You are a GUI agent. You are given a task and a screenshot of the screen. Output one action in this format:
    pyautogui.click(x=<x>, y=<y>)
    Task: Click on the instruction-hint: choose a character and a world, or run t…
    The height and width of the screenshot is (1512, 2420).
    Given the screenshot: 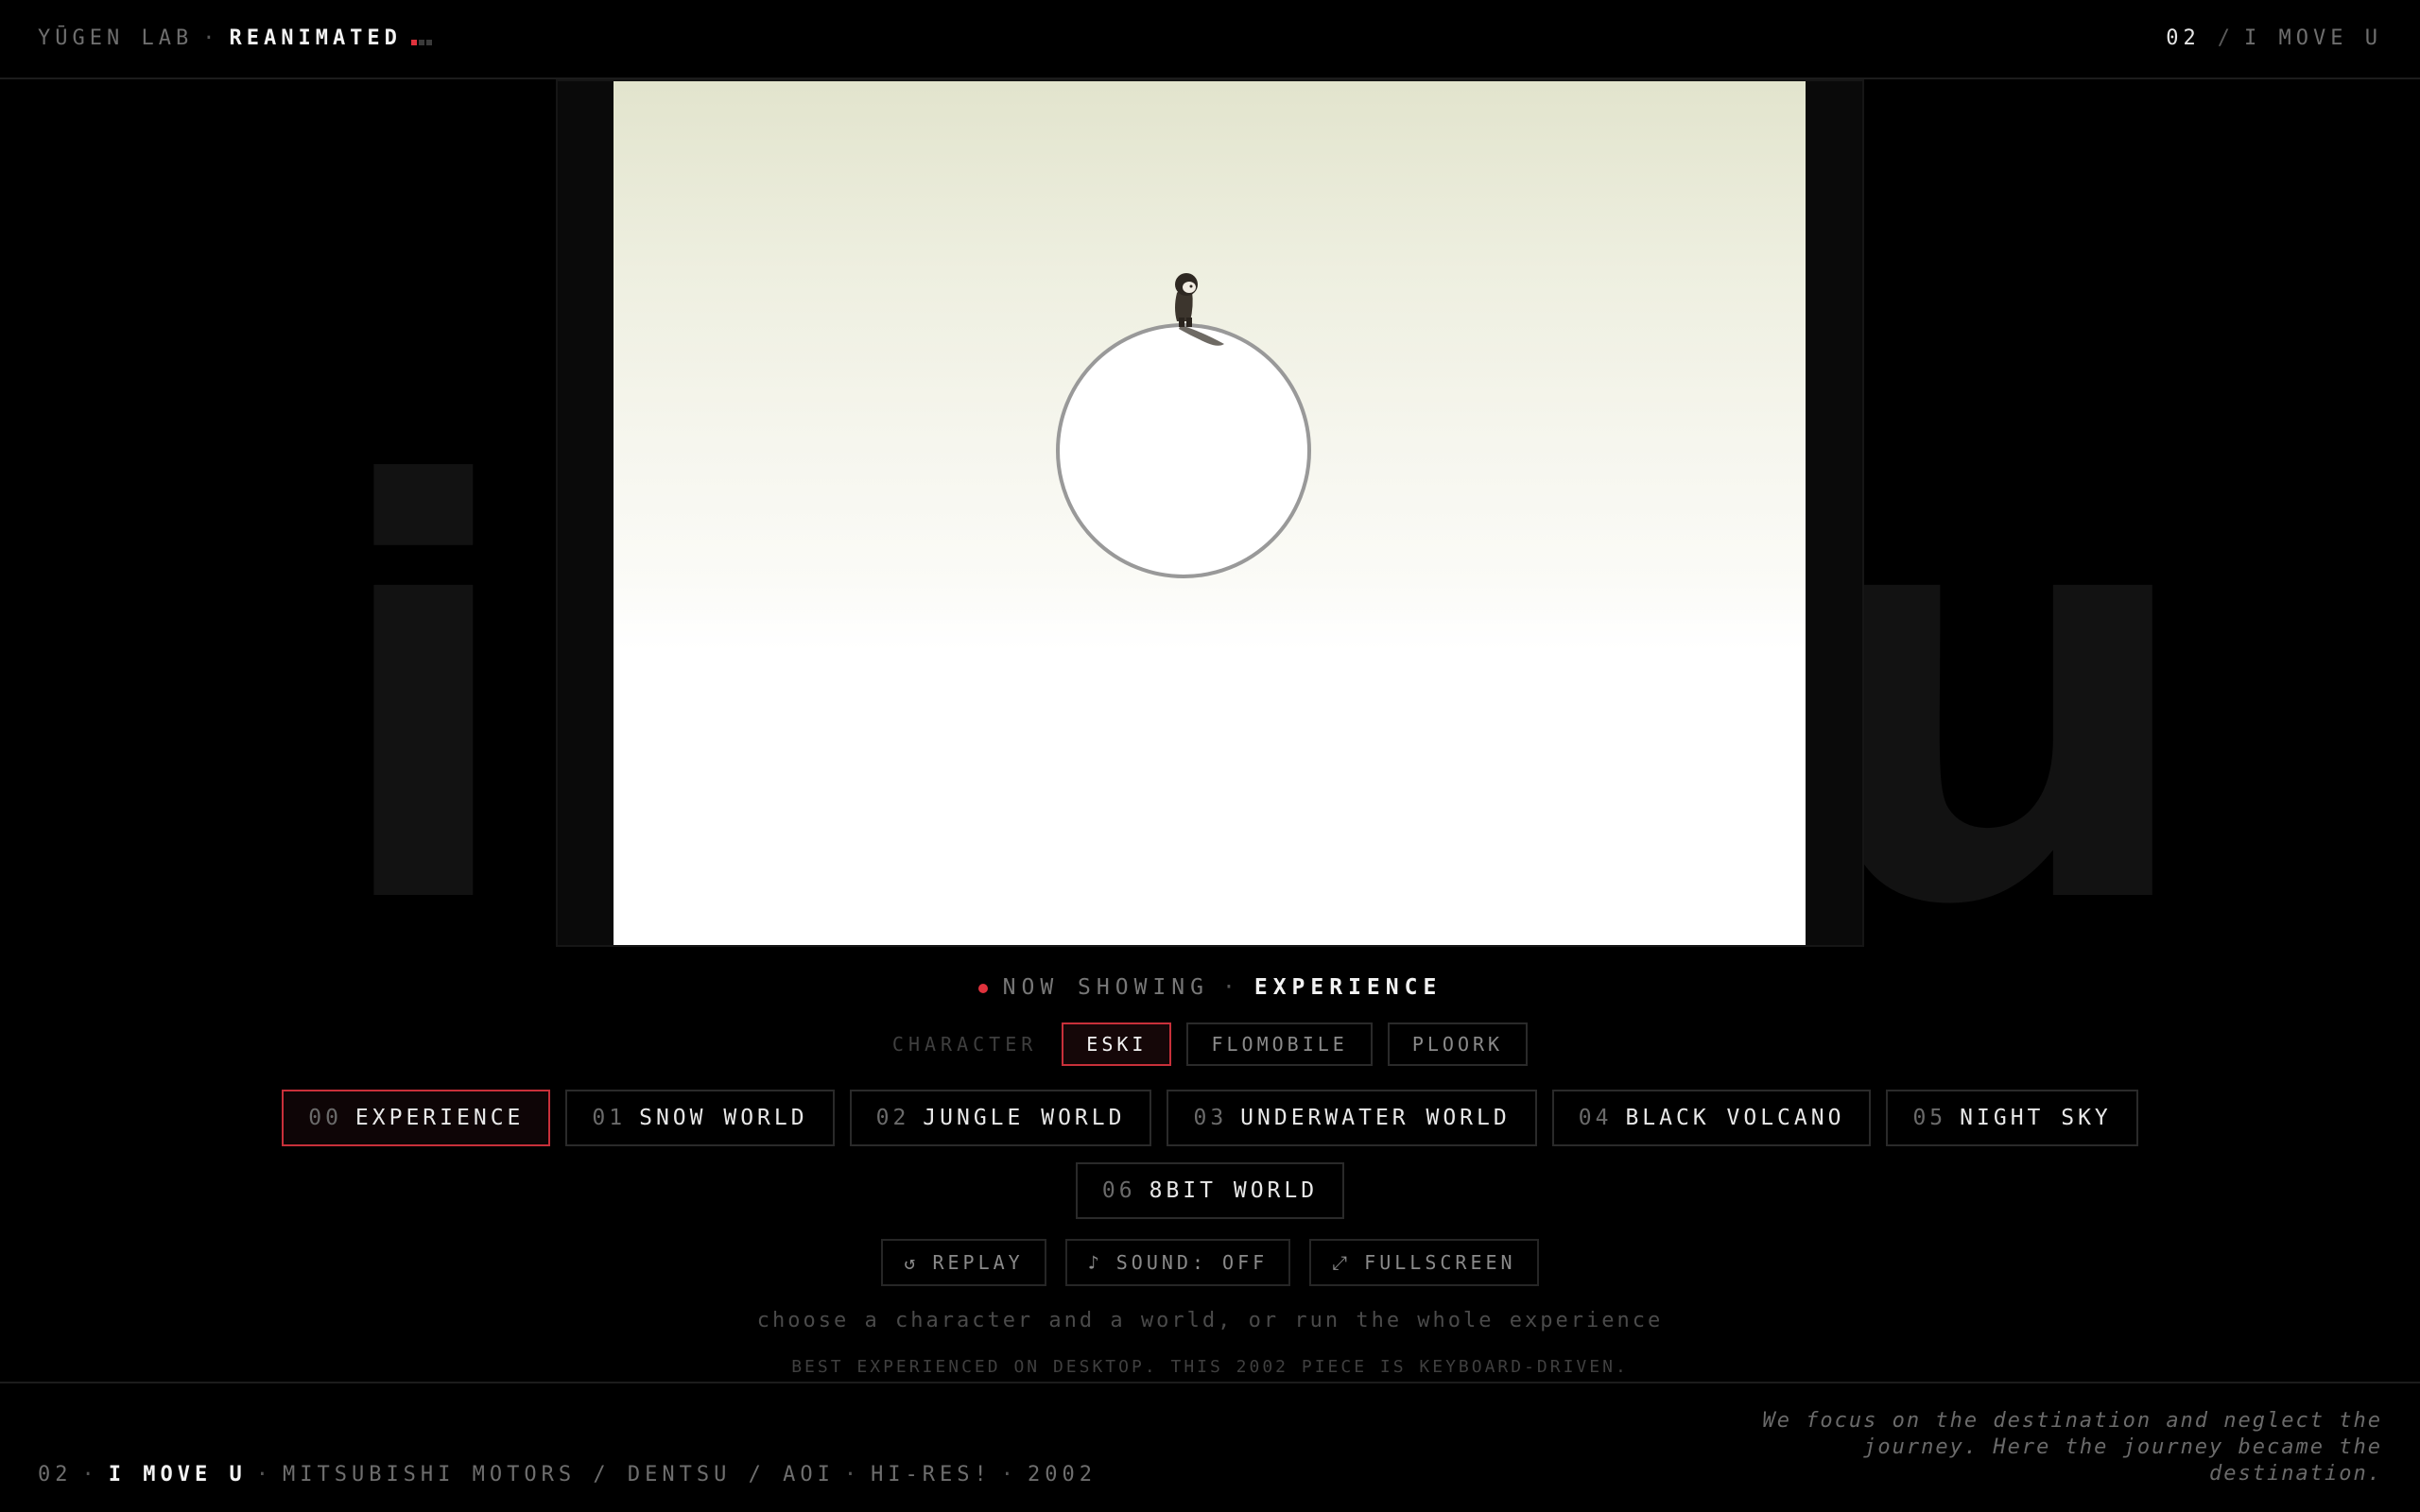 What is the action you would take?
    pyautogui.click(x=1210, y=1320)
    